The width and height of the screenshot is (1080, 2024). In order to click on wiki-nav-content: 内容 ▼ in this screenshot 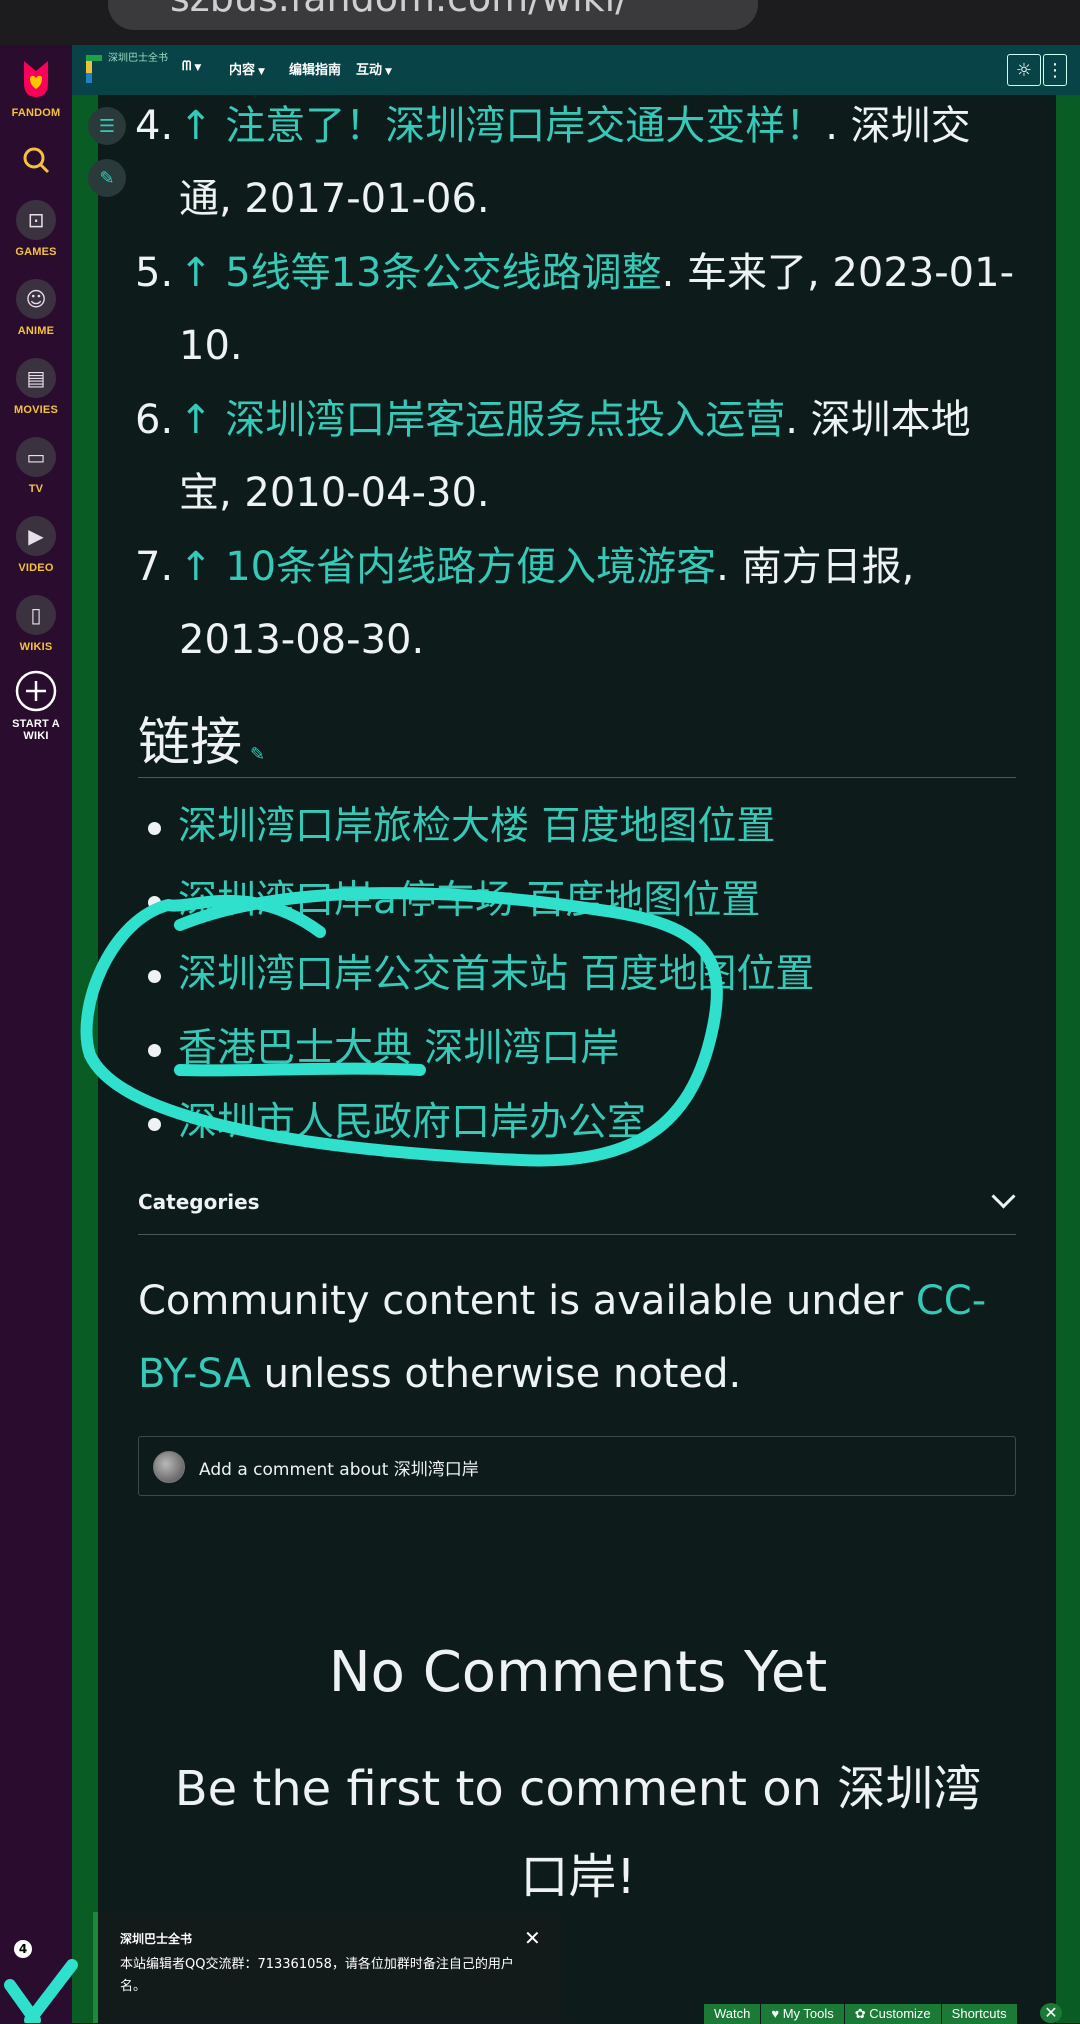, I will do `click(247, 68)`.